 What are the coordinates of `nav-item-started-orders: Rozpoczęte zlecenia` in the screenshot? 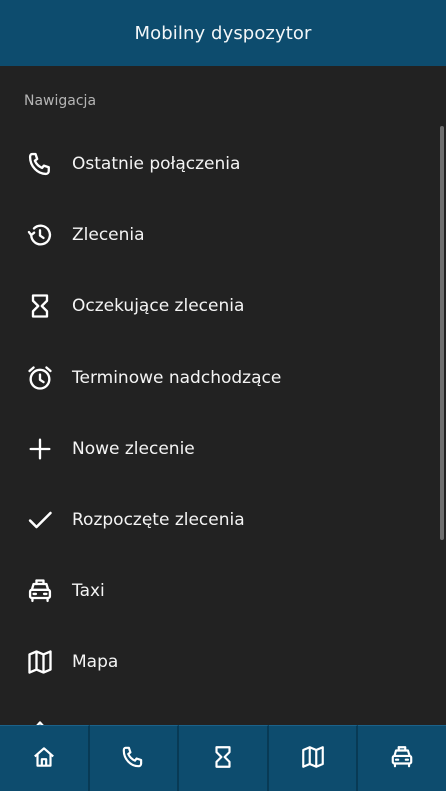 It's located at (220, 520).